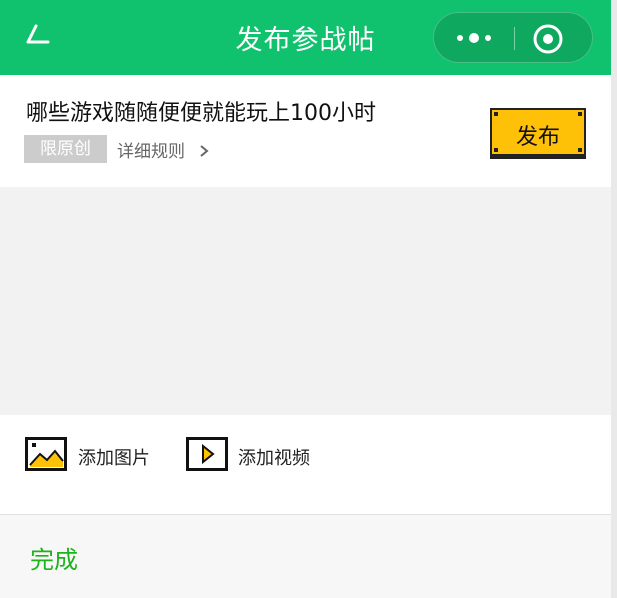 Image resolution: width=617 pixels, height=598 pixels. What do you see at coordinates (65, 149) in the screenshot?
I see `original-only-badge: 限原创` at bounding box center [65, 149].